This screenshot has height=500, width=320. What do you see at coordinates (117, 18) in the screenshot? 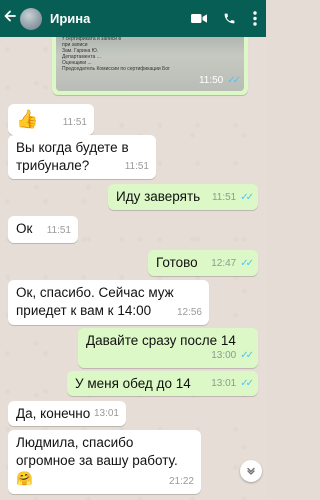
I see `contact-name: Ирина` at bounding box center [117, 18].